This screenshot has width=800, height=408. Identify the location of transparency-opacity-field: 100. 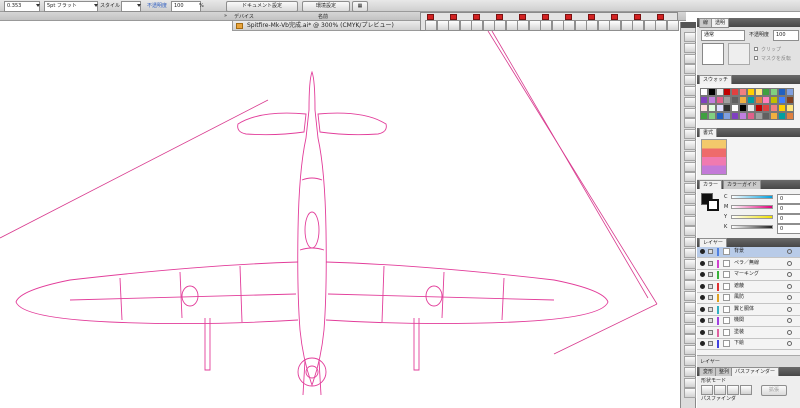
(786, 35).